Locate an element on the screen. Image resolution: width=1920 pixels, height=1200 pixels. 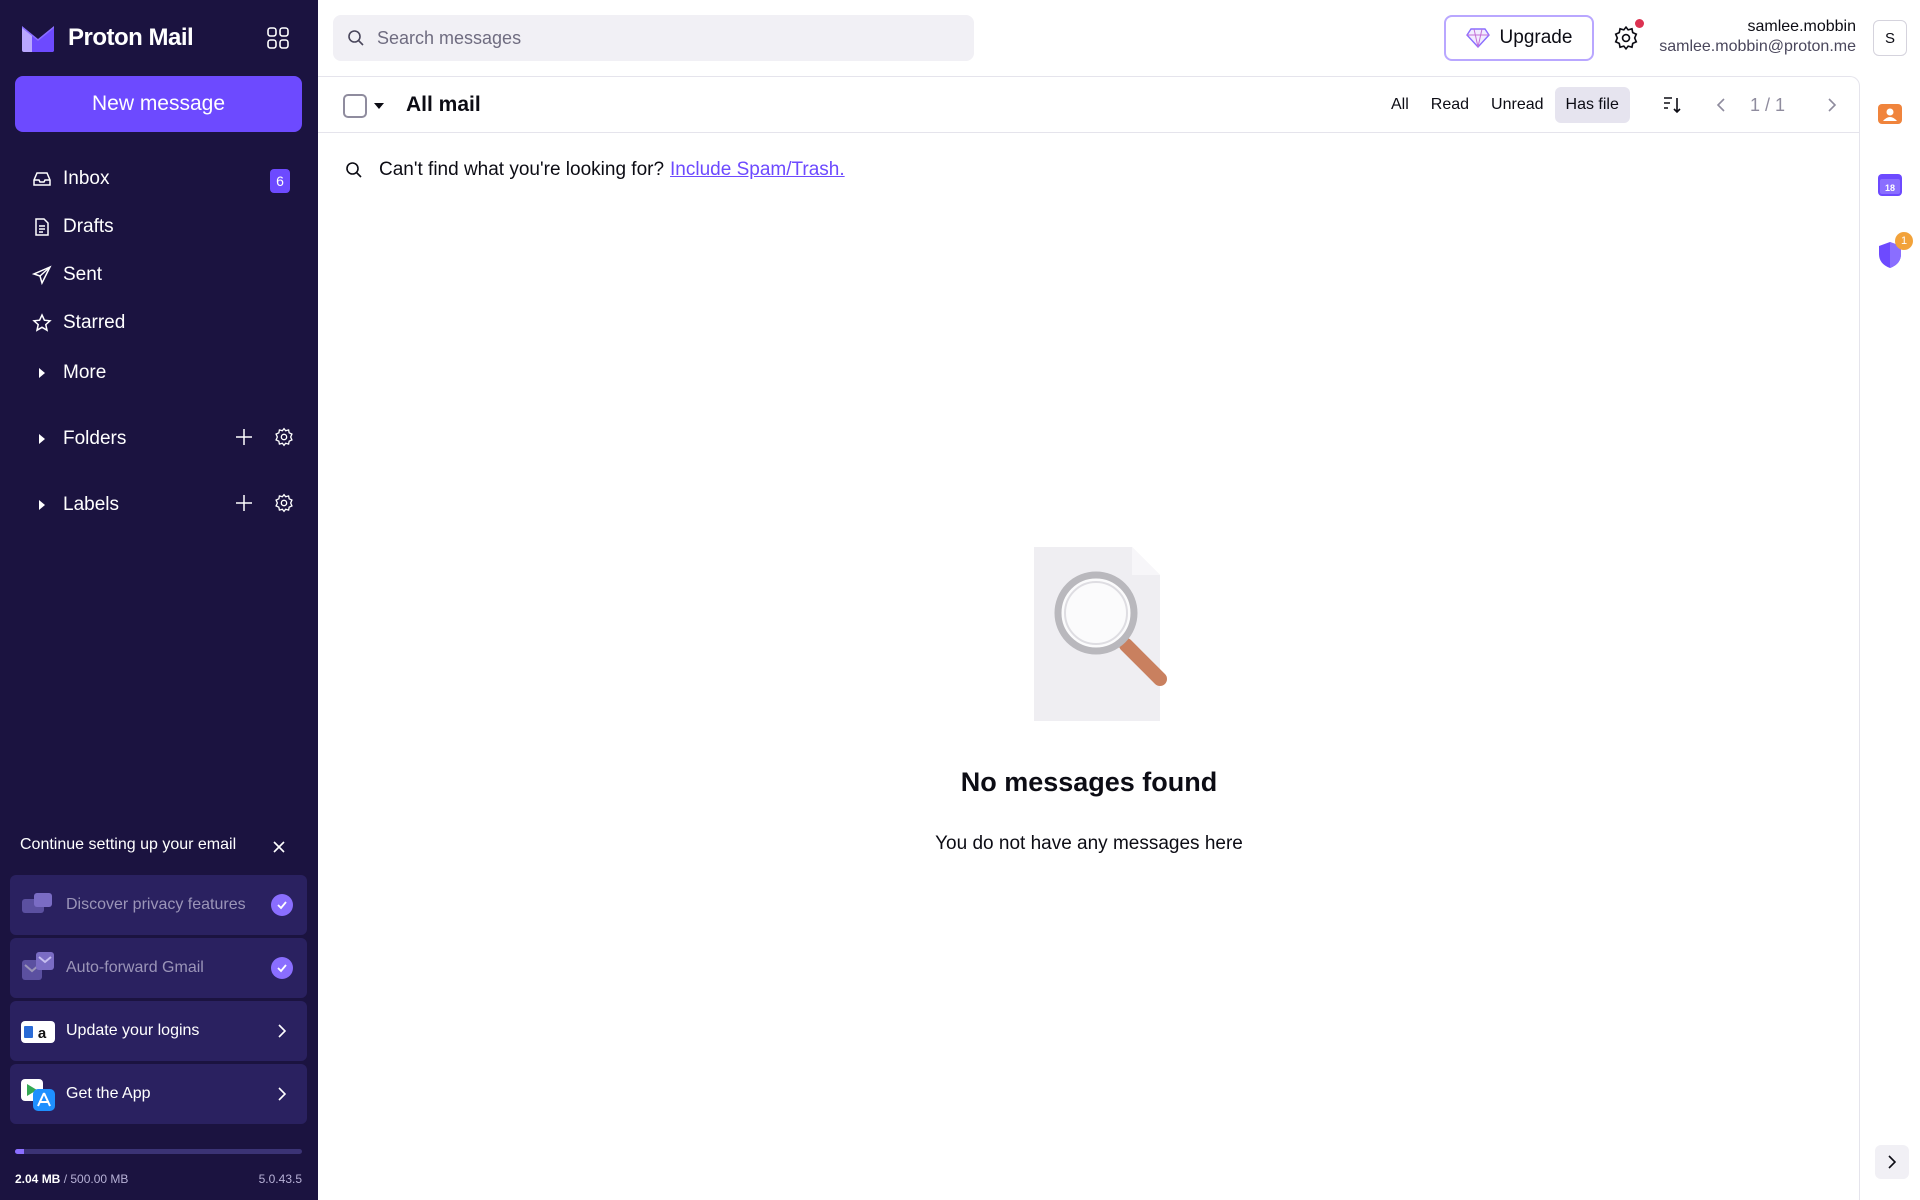
filter-group: All Read Unread Has file is located at coordinates (1505, 105).